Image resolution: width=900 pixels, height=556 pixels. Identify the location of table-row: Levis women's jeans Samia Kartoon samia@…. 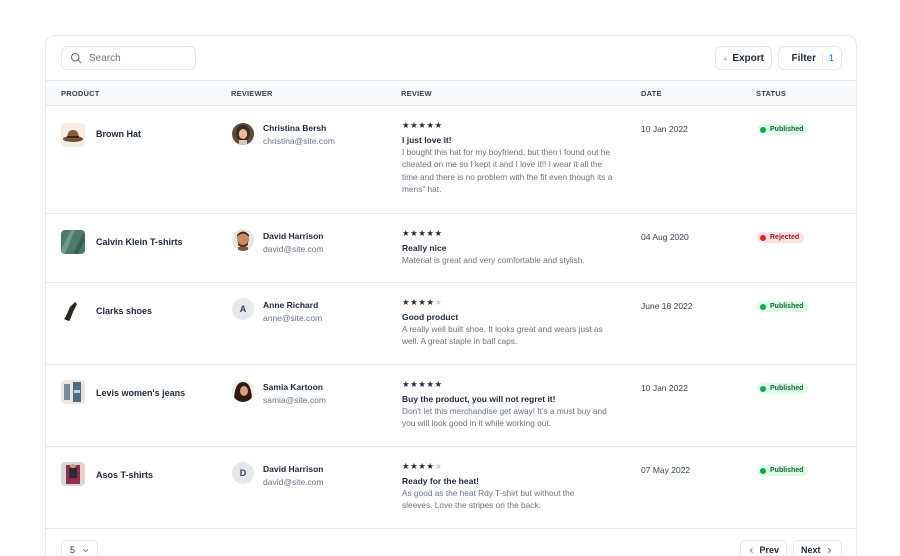
(451, 406).